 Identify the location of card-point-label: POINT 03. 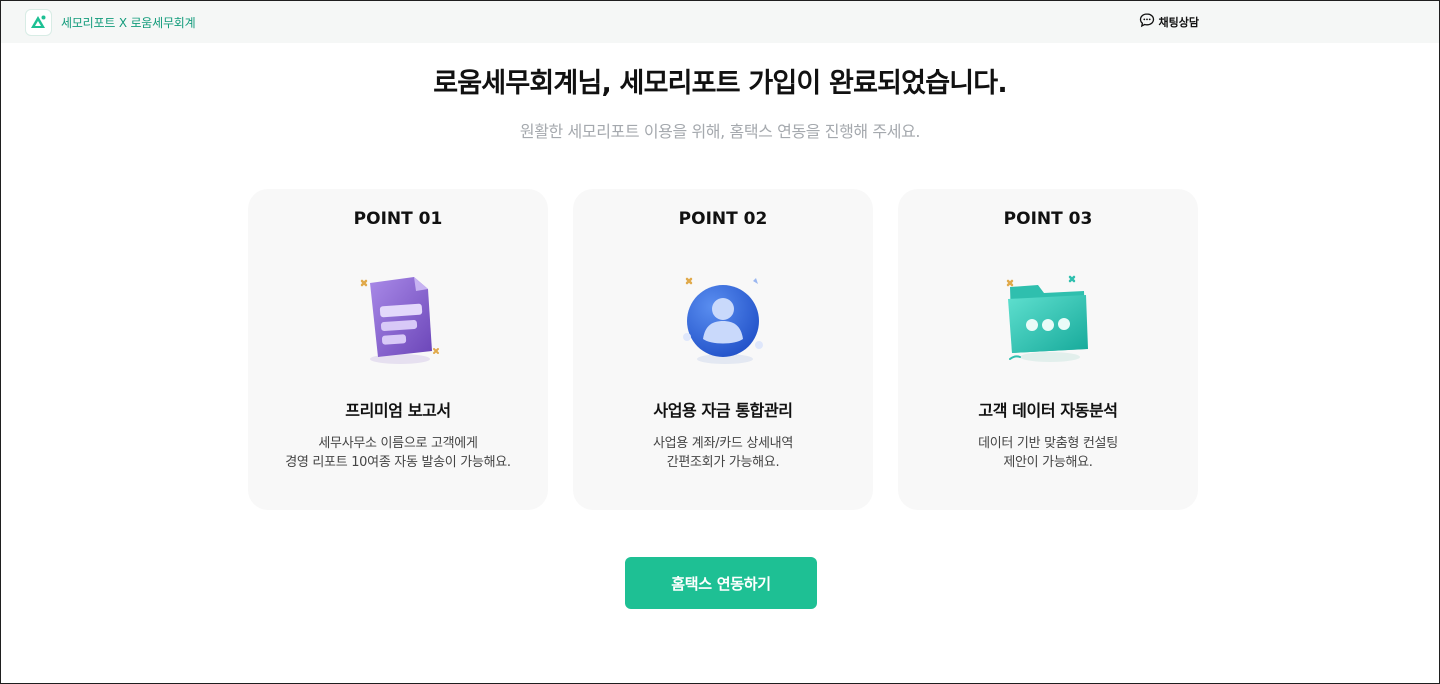
(1048, 219).